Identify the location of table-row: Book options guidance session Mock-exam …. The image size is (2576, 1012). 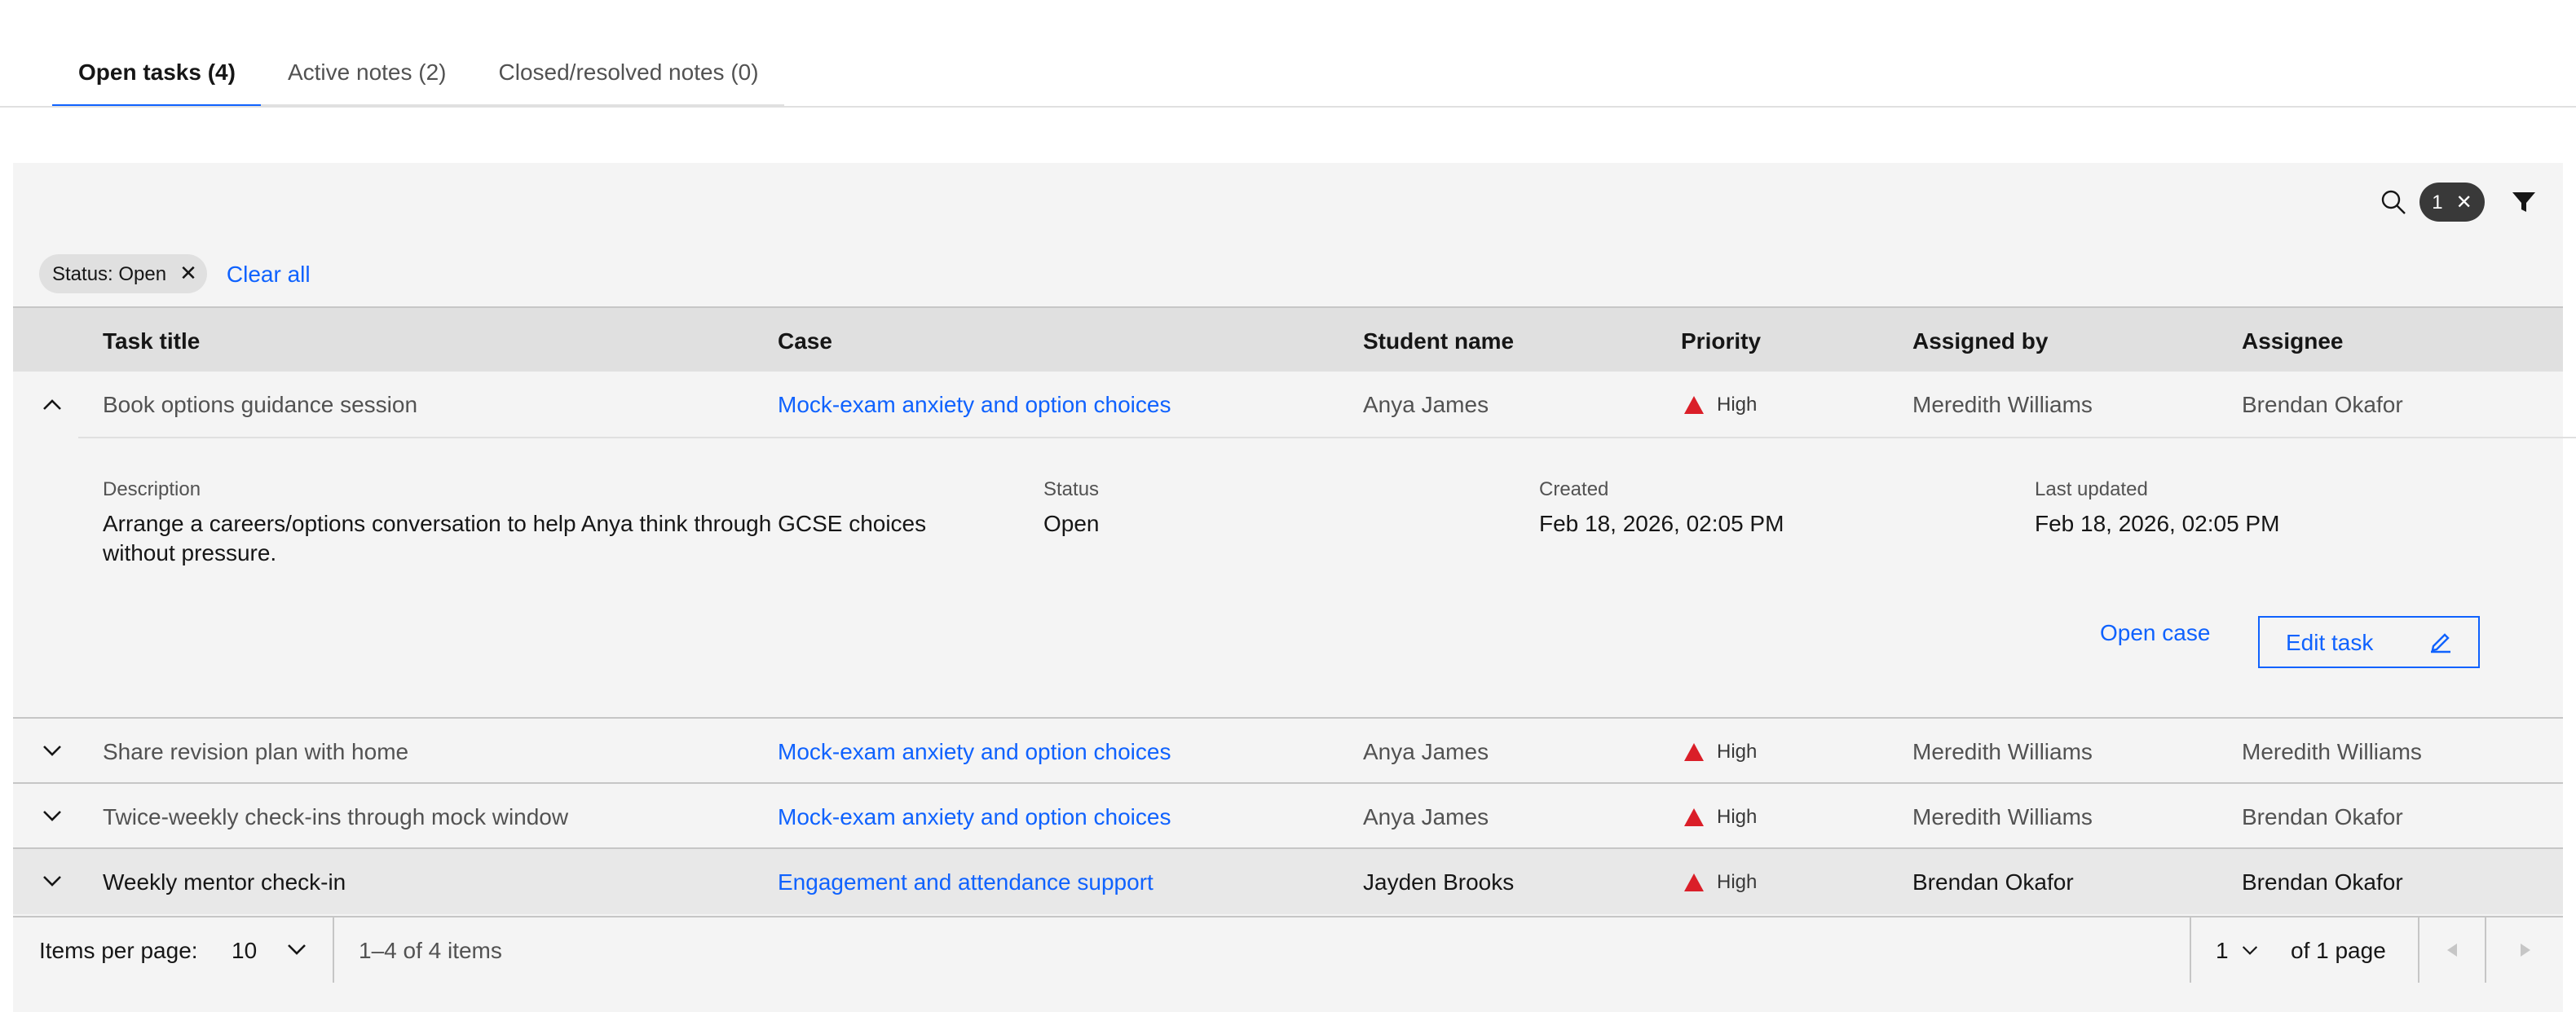
(1288, 404).